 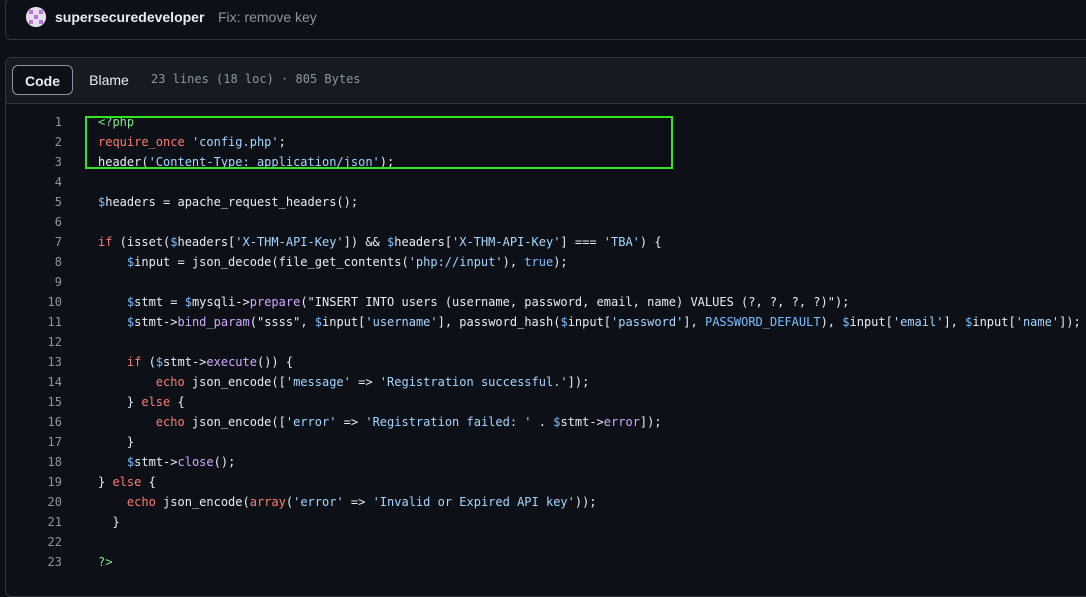 What do you see at coordinates (34, 422) in the screenshot?
I see `line-number: 16` at bounding box center [34, 422].